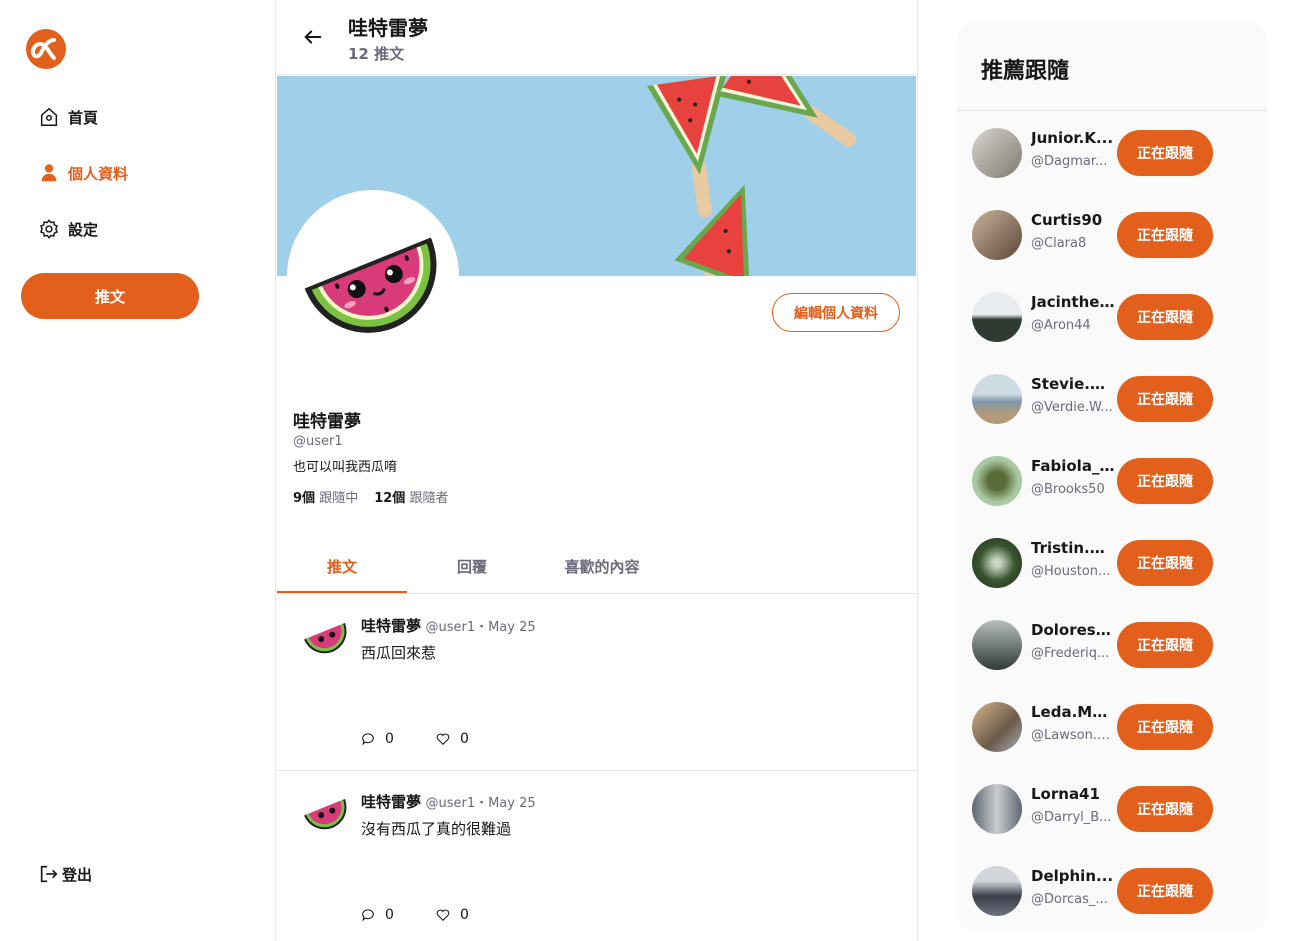 The width and height of the screenshot is (1290, 941). Describe the element at coordinates (390, 498) in the screenshot. I see `followers-count: 12個` at that location.